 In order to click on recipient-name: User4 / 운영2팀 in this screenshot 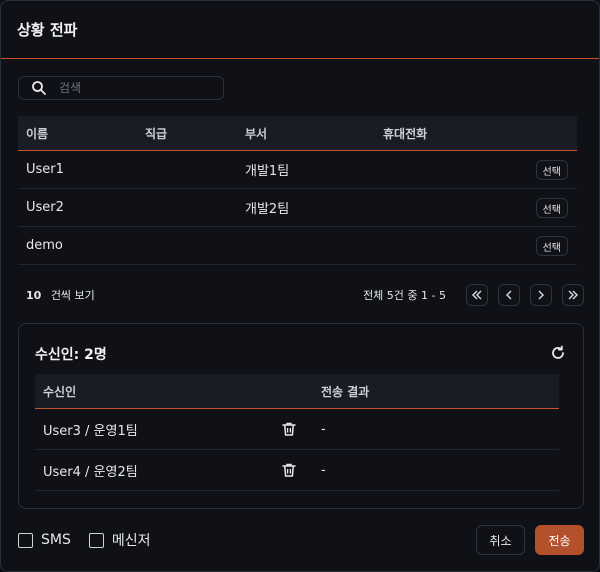, I will do `click(90, 472)`.